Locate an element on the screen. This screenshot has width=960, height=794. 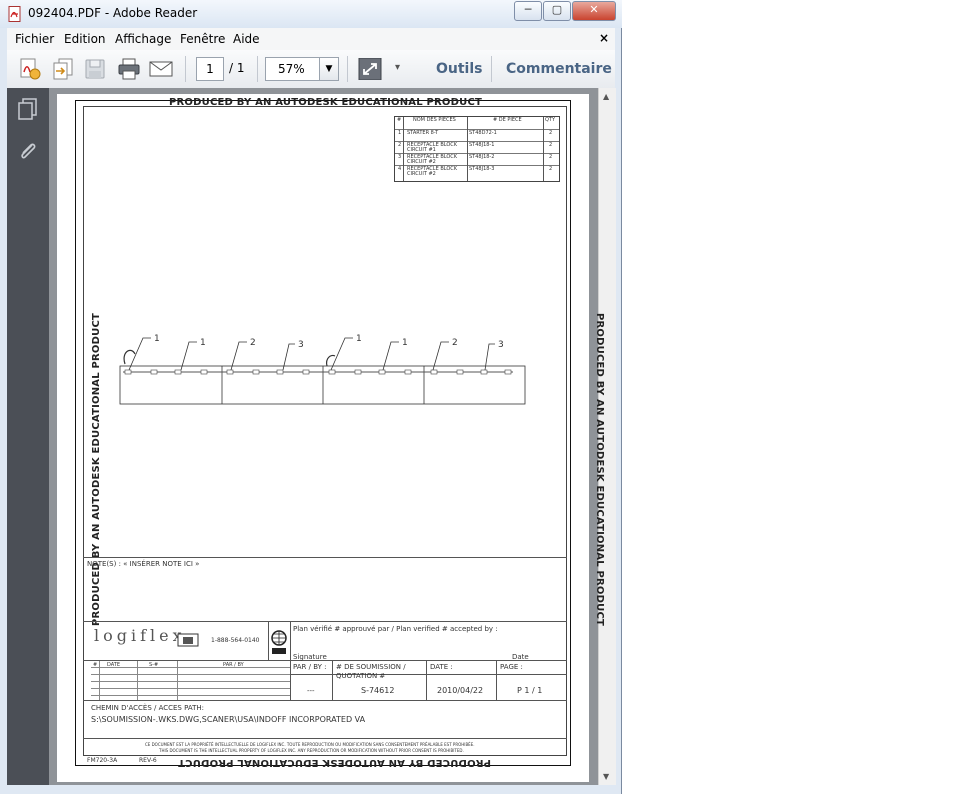
part-number-cell: 2 is located at coordinates (400, 145).